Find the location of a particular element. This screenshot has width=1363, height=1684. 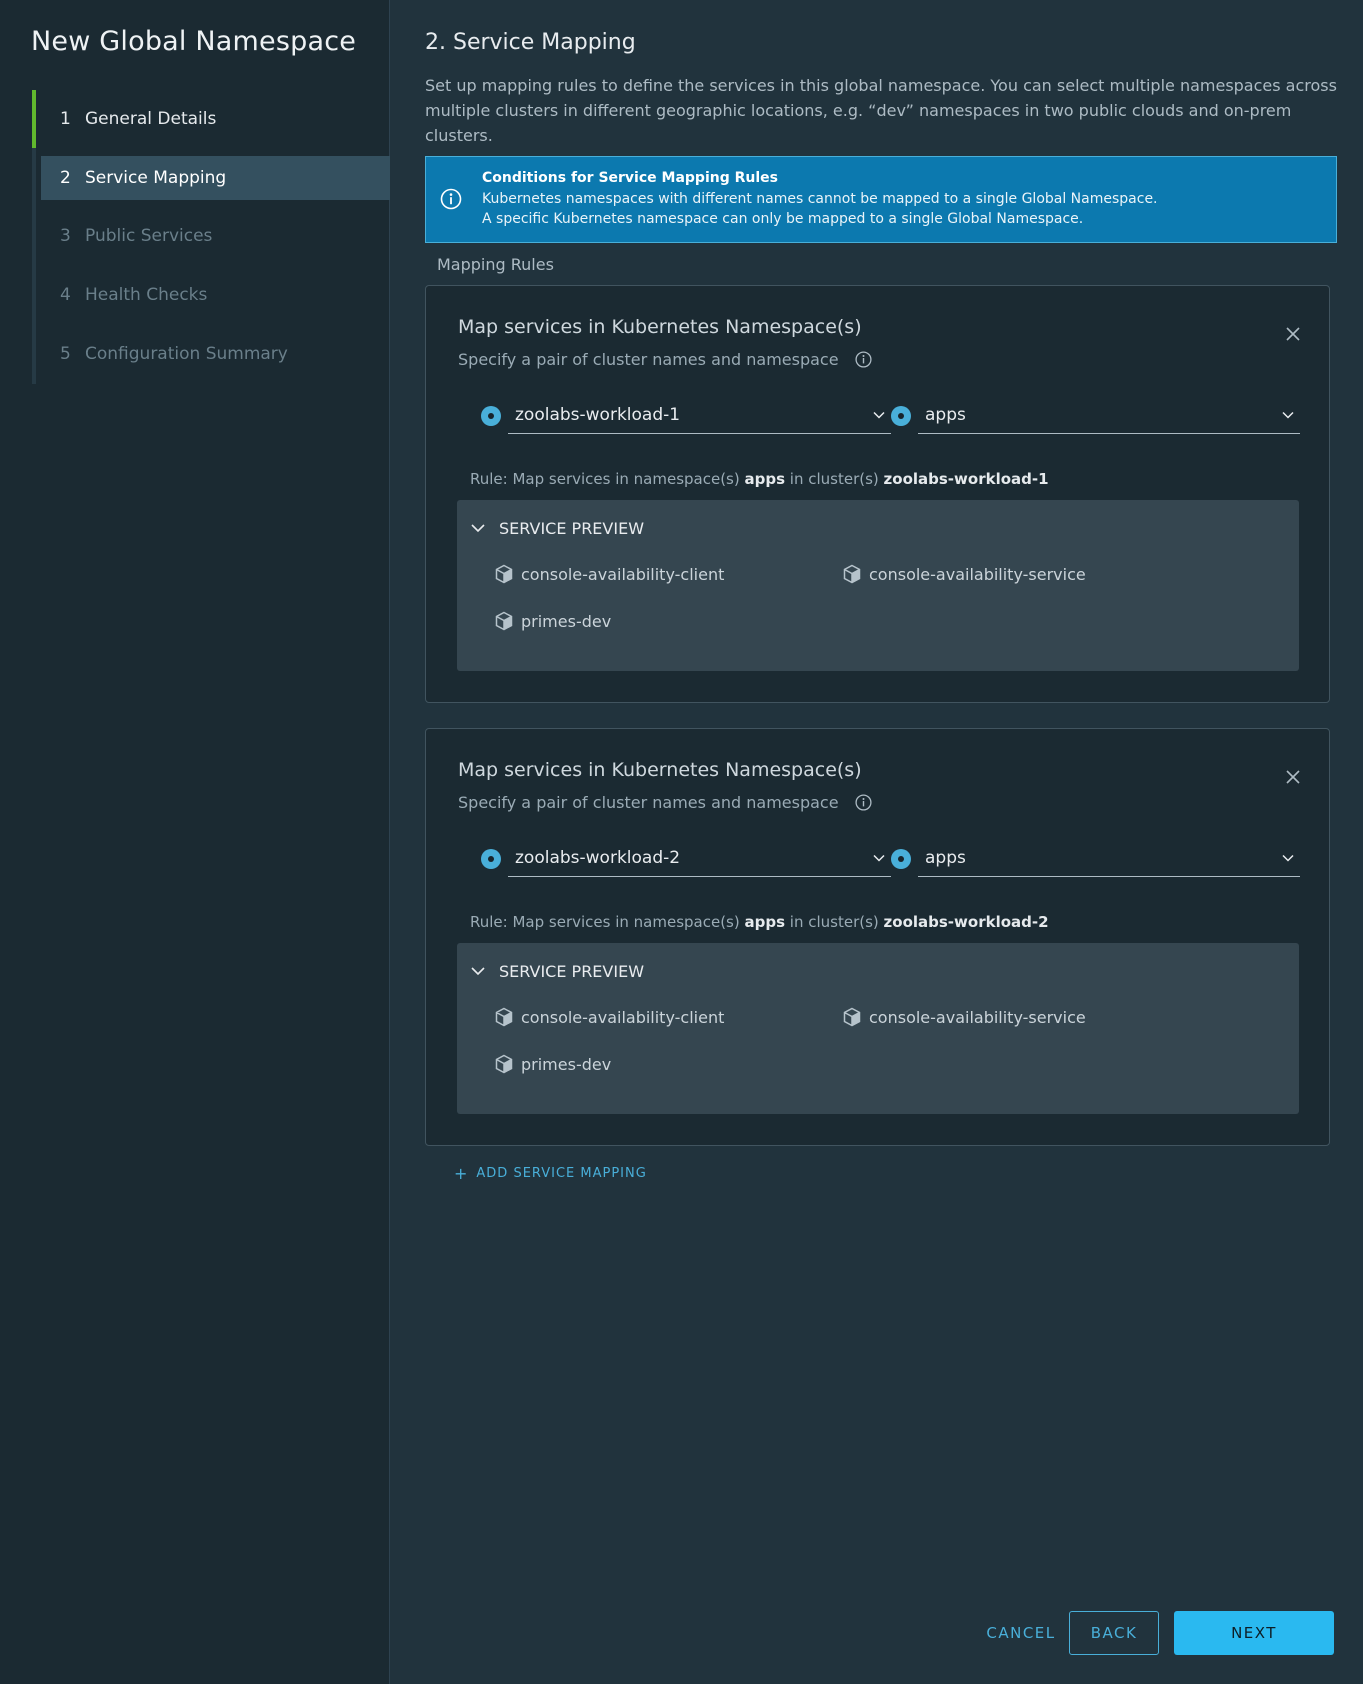

step-number: 5 is located at coordinates (65, 354).